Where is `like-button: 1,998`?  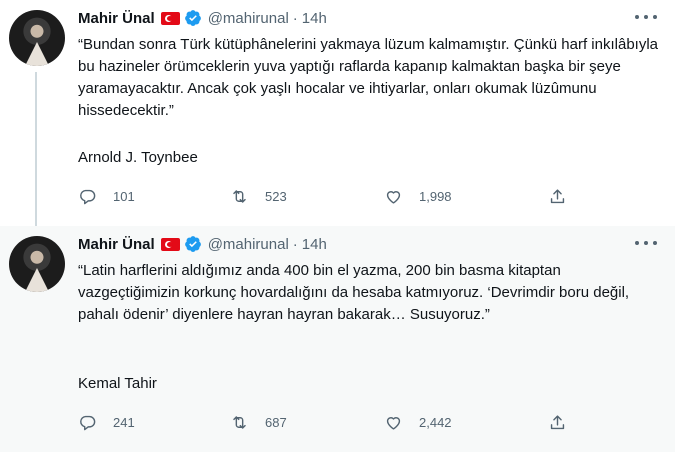 like-button: 1,998 is located at coordinates (418, 196).